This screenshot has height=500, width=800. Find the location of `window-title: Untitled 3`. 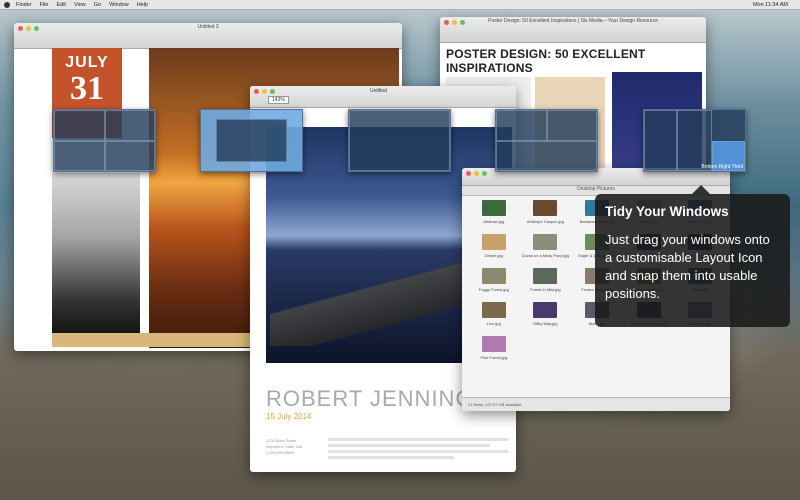

window-title: Untitled 3 is located at coordinates (208, 27).